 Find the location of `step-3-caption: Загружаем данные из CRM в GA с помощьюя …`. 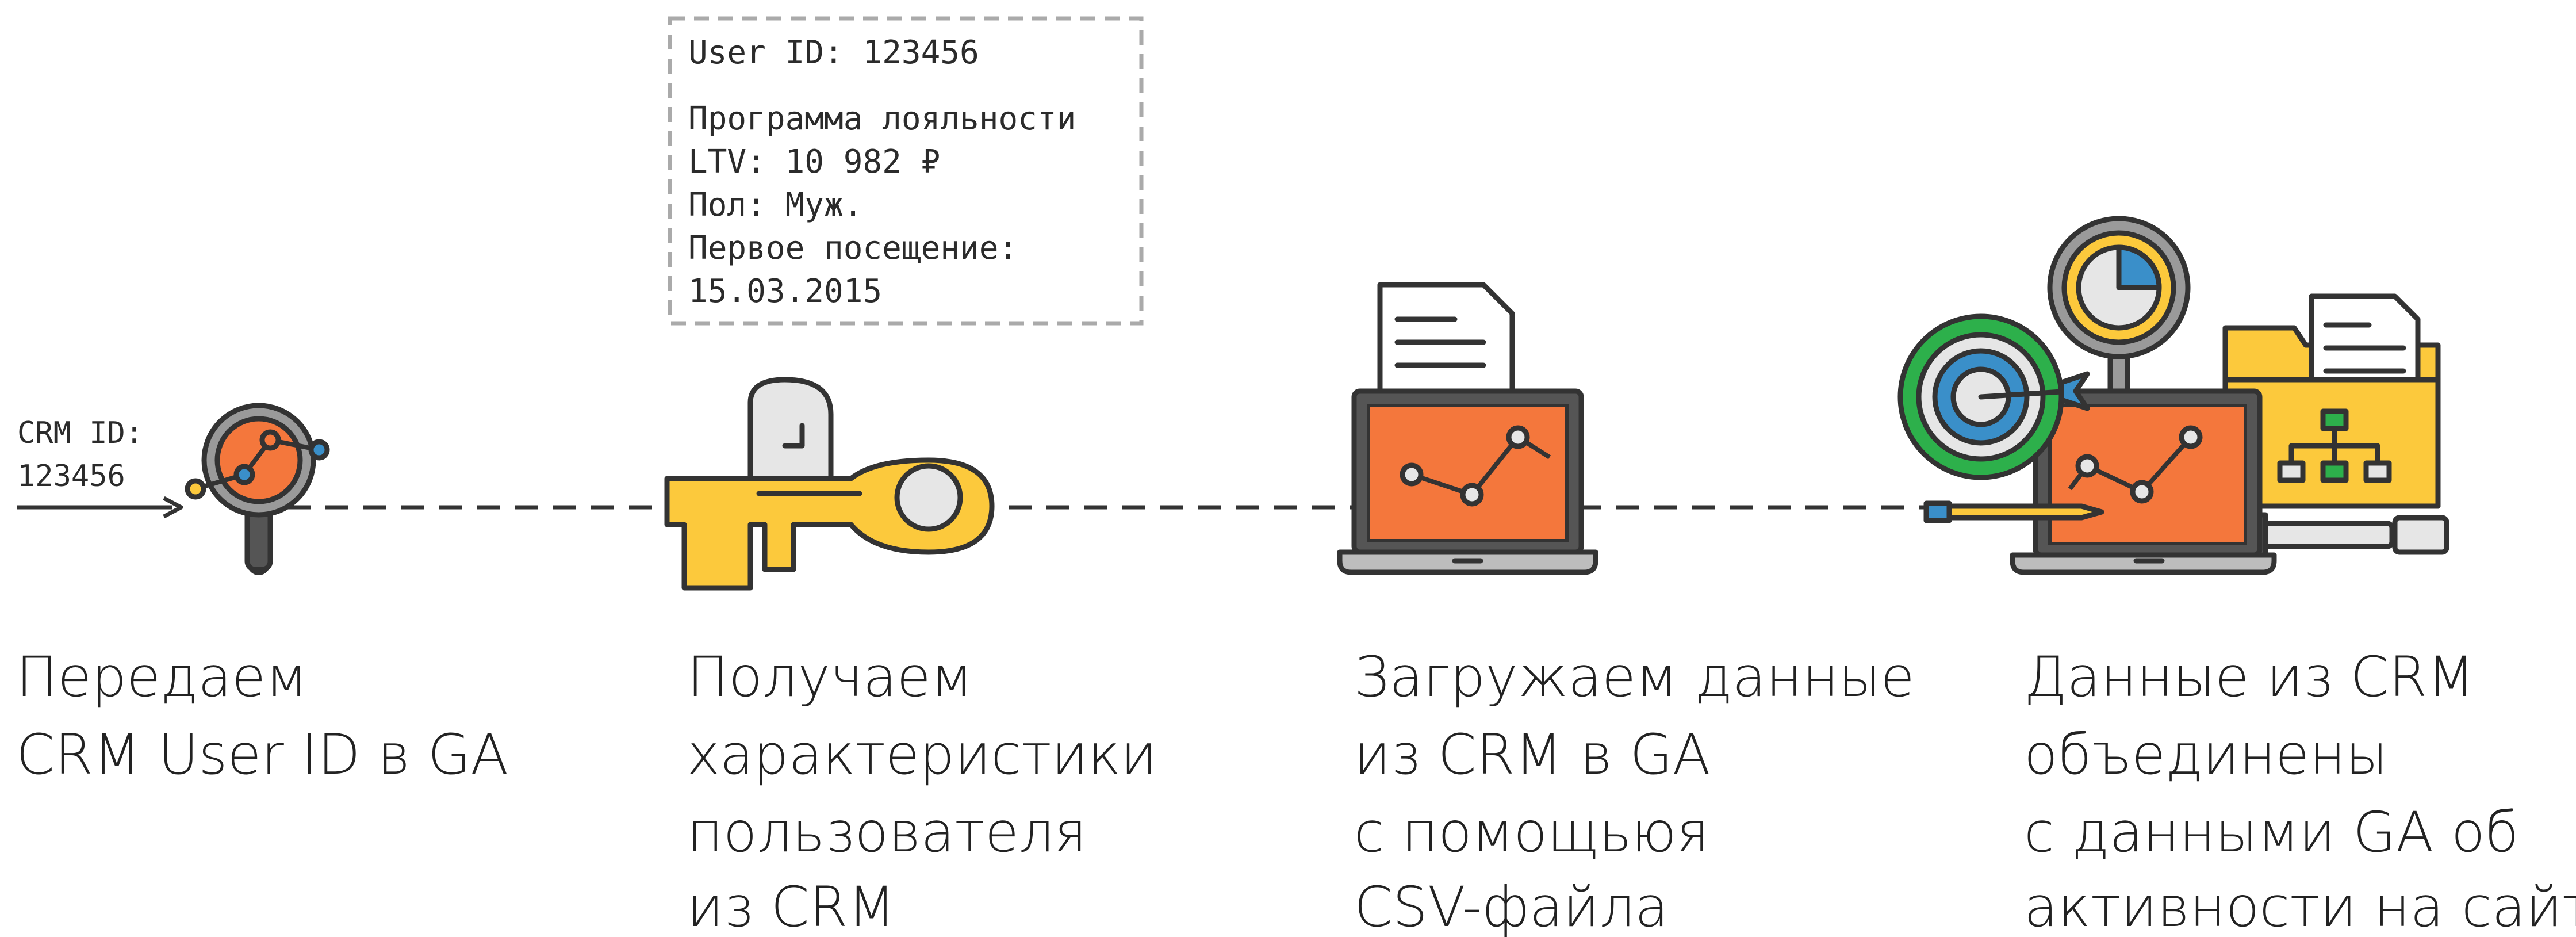

step-3-caption: Загружаем данные из CRM в GA с помощьюя … is located at coordinates (1643, 791).